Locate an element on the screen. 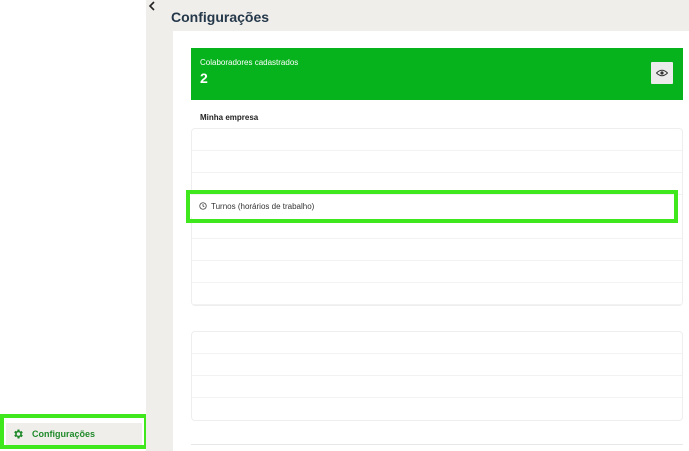 The image size is (689, 451). chevron-left-icon is located at coordinates (152, 8).